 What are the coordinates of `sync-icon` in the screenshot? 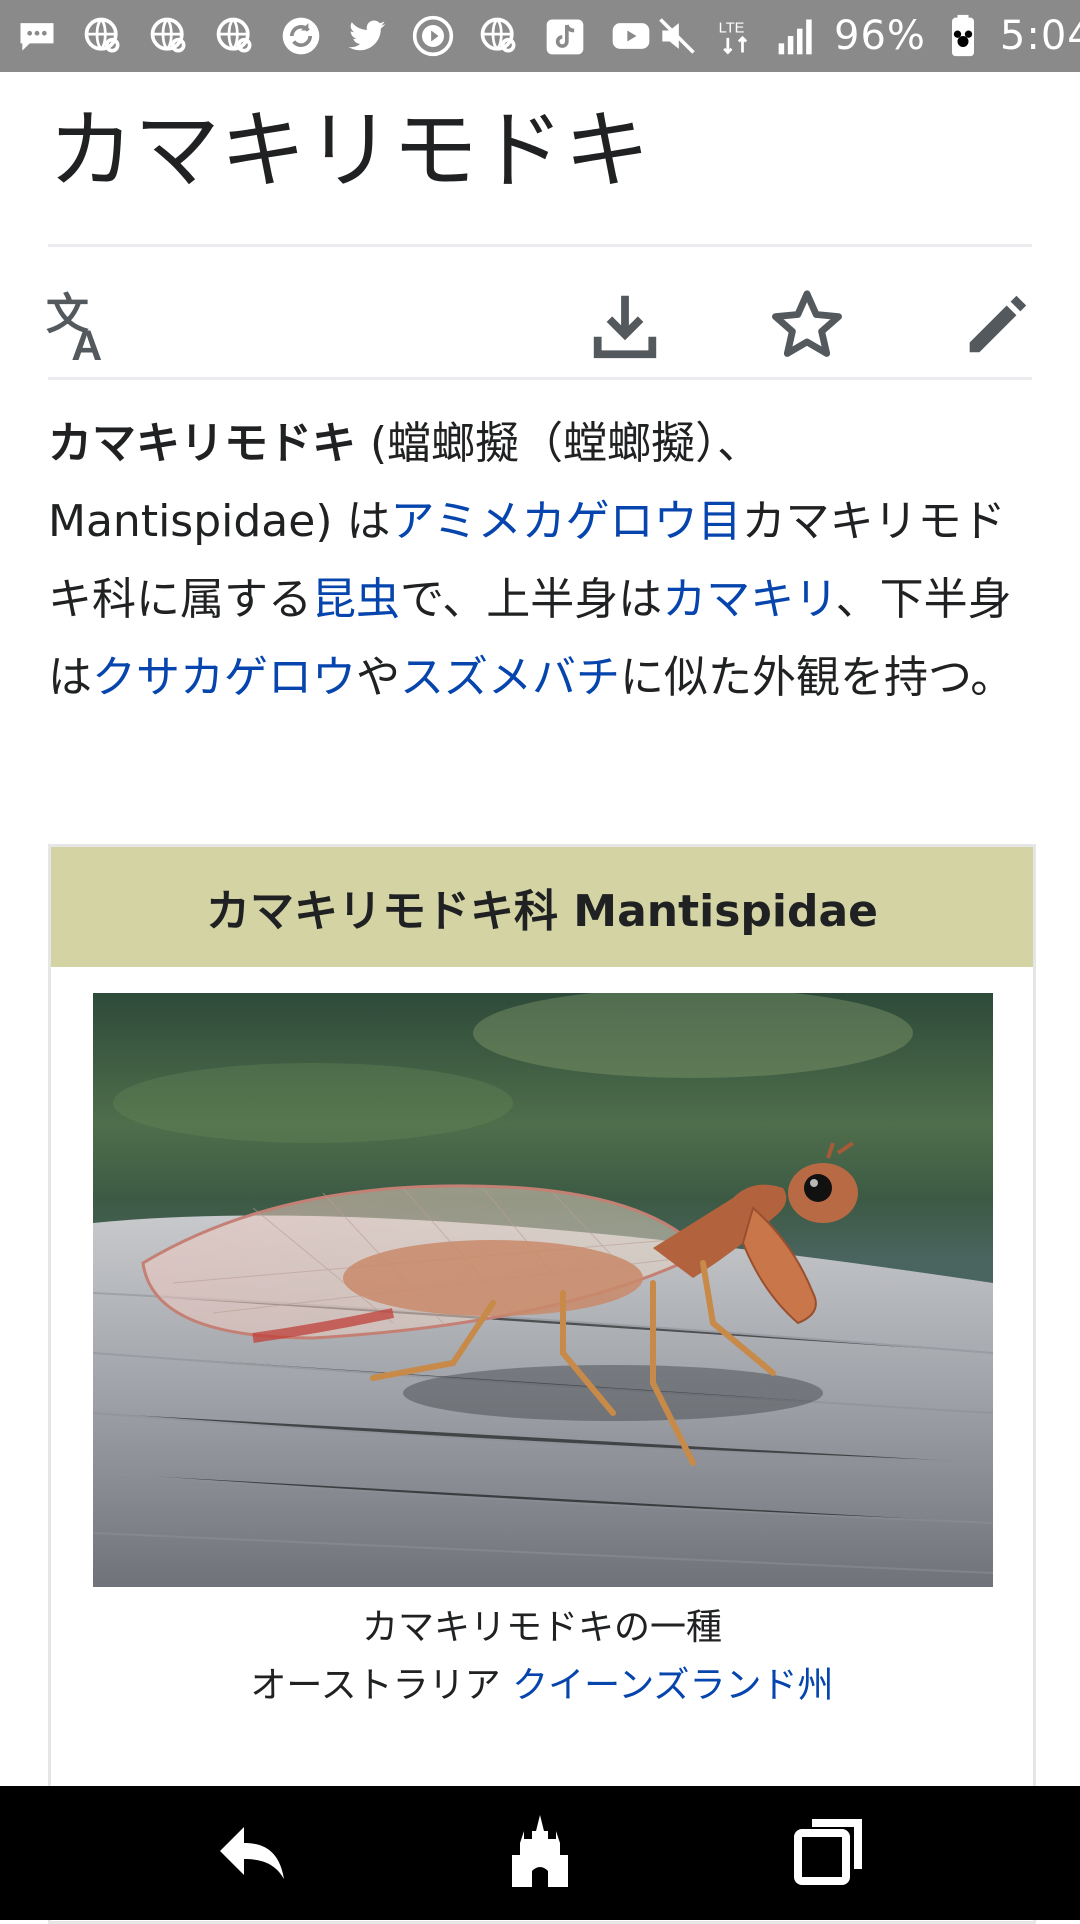 It's located at (301, 36).